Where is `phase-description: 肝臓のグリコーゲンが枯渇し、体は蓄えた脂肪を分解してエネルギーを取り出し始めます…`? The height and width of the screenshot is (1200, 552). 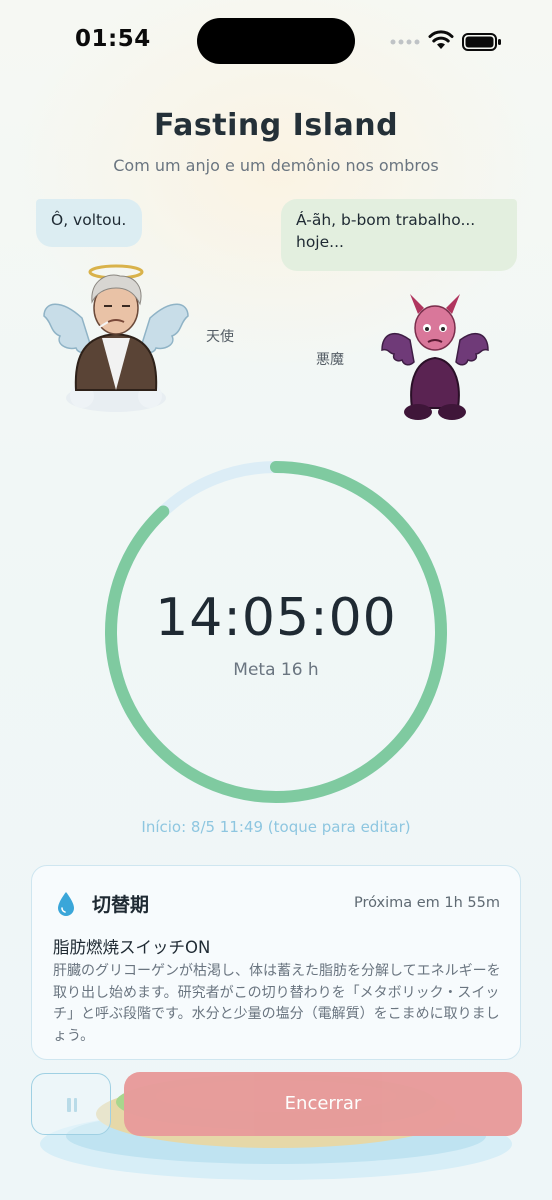
phase-description: 肝臓のグリコーゲンが枯渇し、体は蓄えた脂肪を分解してエネルギーを取り出し始めます… is located at coordinates (277, 1004).